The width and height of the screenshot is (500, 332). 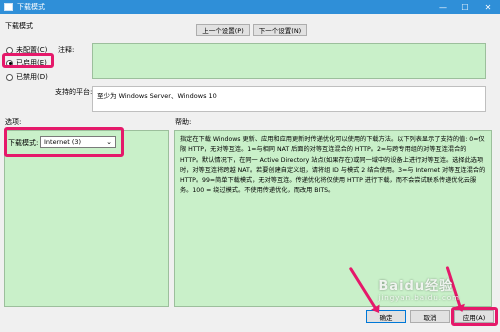 What do you see at coordinates (250, 7) in the screenshot?
I see `window-titlebar: 下载模式 — ☐ ✕` at bounding box center [250, 7].